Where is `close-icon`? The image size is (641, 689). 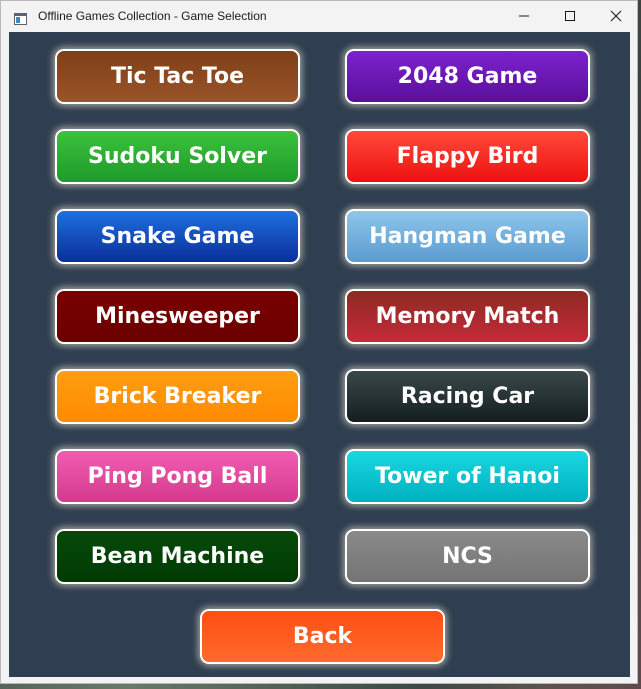
close-icon is located at coordinates (616, 16).